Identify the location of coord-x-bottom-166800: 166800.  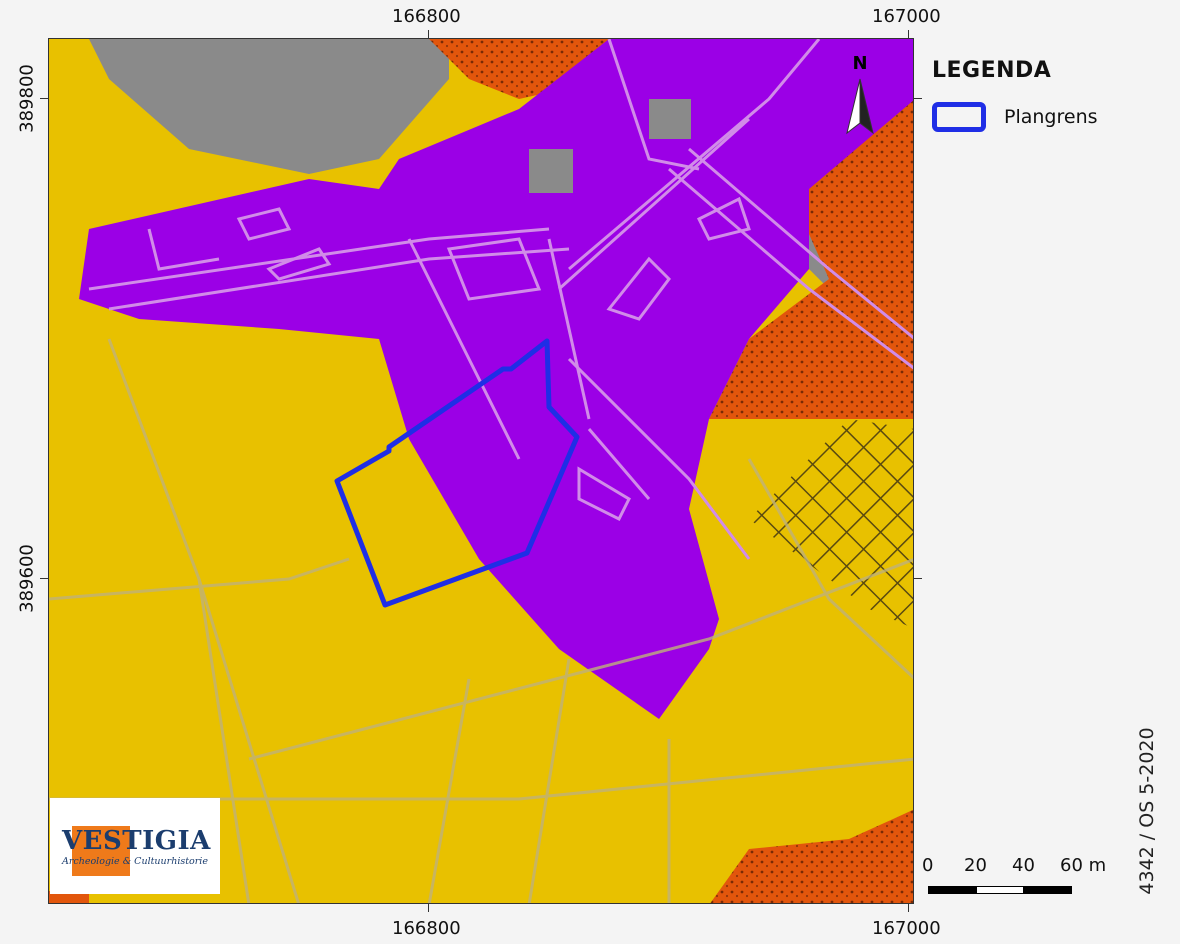
(426, 928).